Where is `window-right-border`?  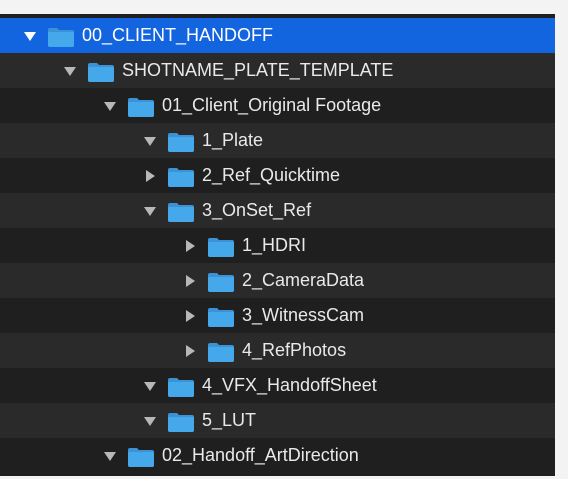
window-right-border is located at coordinates (561, 239).